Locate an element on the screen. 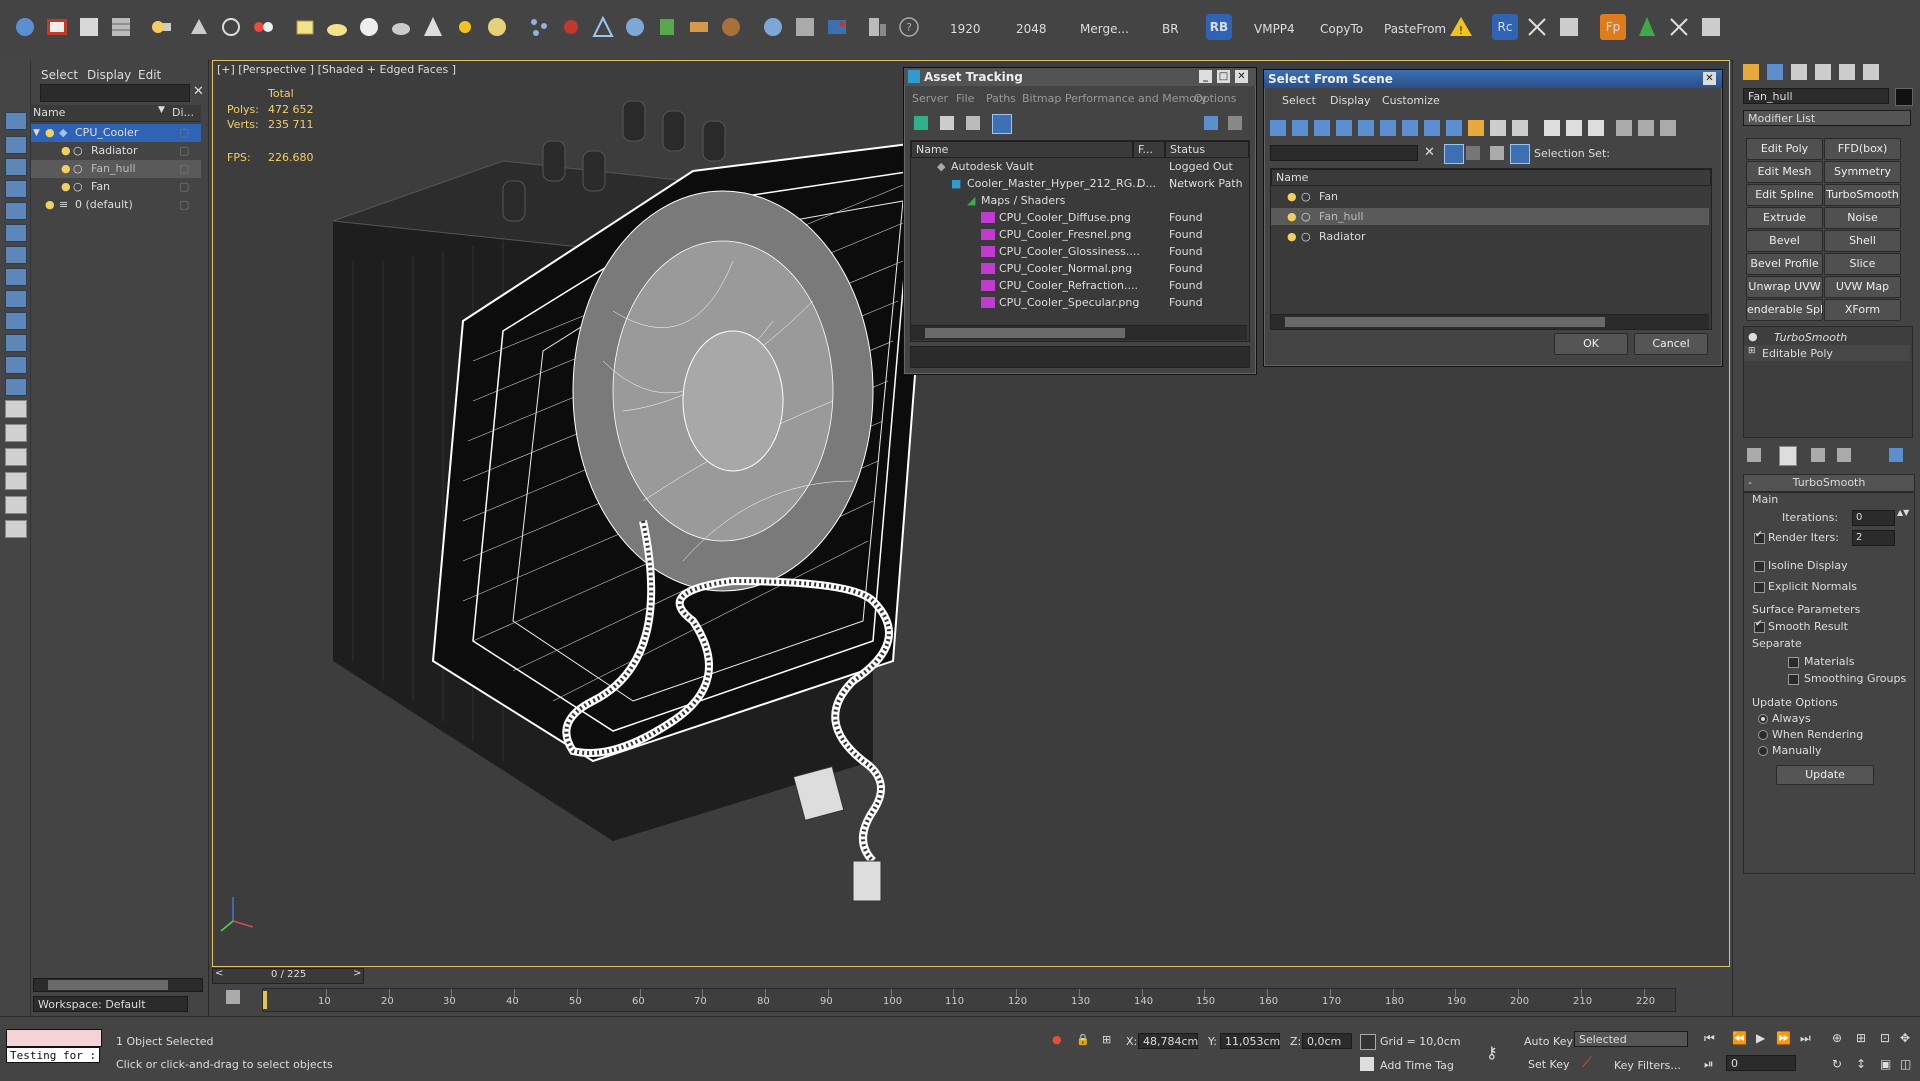 This screenshot has width=1920, height=1081. update-always-radio is located at coordinates (1763, 719).